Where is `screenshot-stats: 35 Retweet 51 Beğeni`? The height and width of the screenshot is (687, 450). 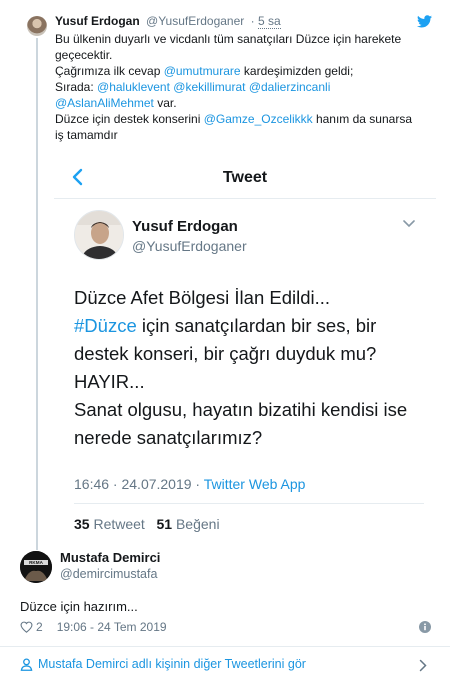
screenshot-stats: 35 Retweet 51 Beğeni is located at coordinates (147, 524).